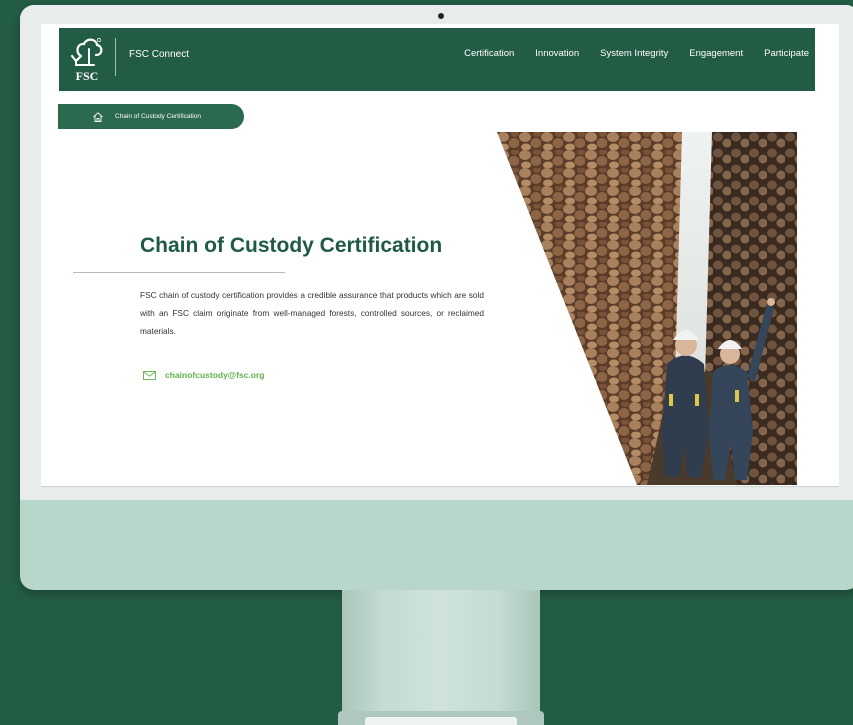 The height and width of the screenshot is (725, 853). I want to click on nav-system-integrity: System Integrity, so click(634, 53).